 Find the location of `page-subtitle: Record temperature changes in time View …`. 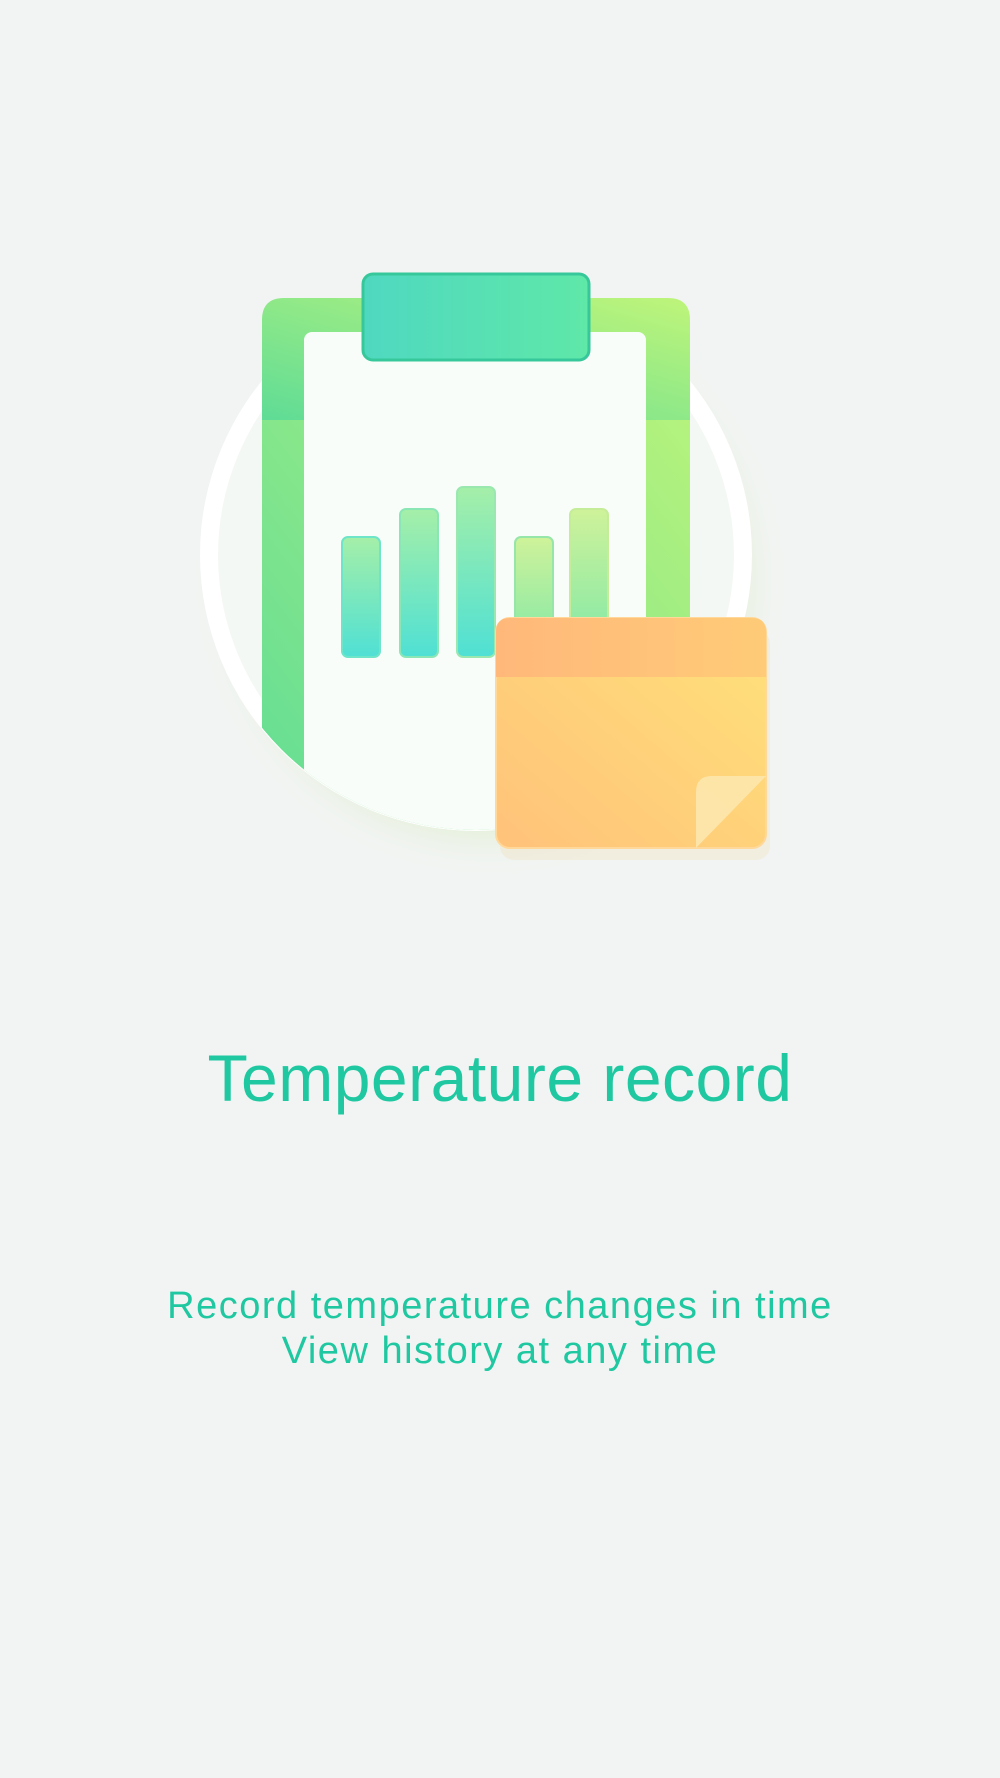

page-subtitle: Record temperature changes in time View … is located at coordinates (500, 1329).